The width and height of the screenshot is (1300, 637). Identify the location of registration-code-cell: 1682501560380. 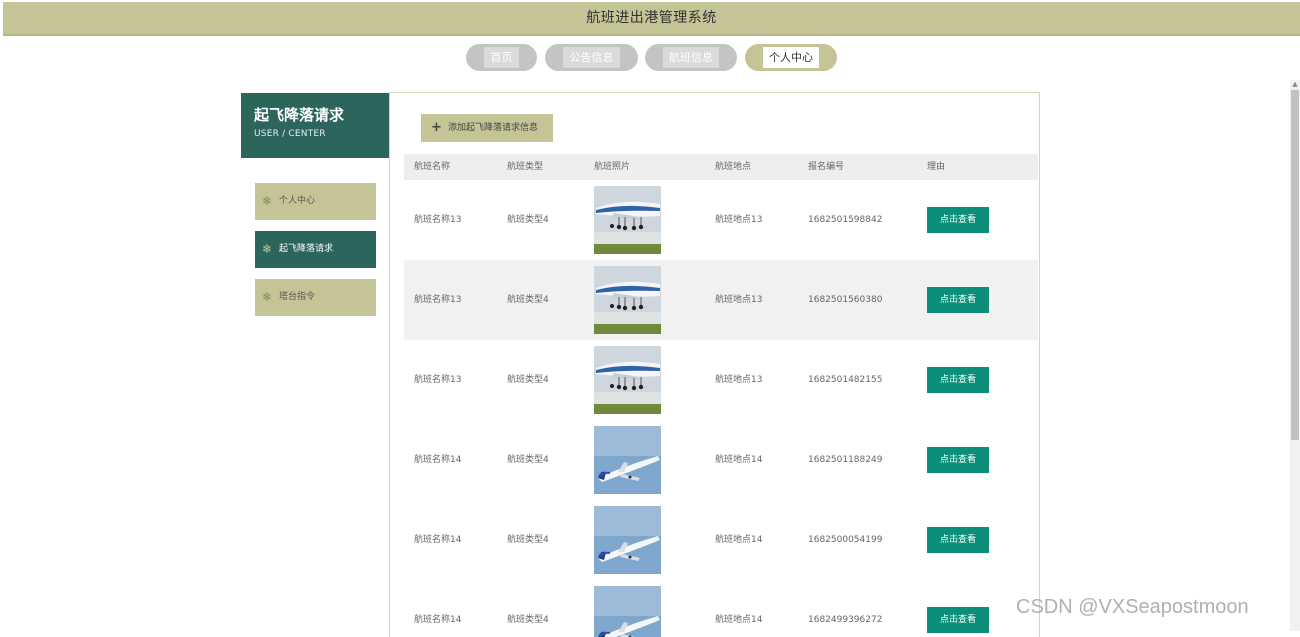
(845, 300).